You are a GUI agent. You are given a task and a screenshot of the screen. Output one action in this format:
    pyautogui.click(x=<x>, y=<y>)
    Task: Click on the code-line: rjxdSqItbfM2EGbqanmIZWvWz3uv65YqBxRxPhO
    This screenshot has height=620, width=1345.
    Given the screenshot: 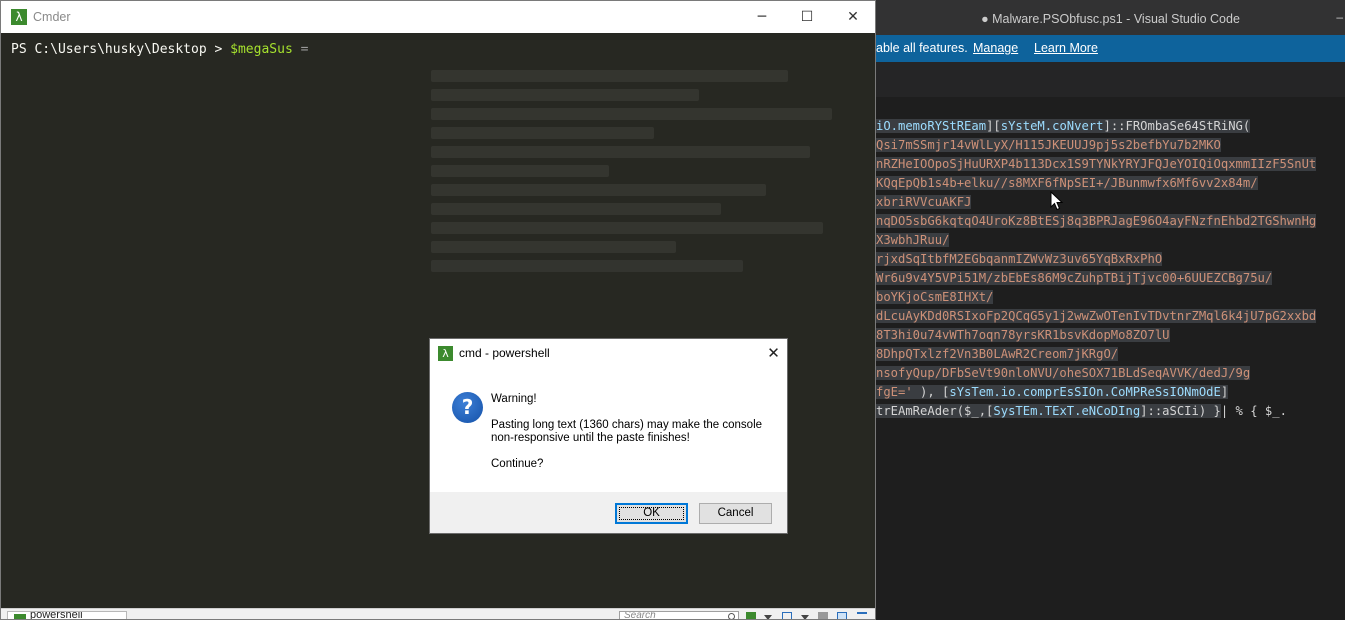 What is the action you would take?
    pyautogui.click(x=1019, y=259)
    